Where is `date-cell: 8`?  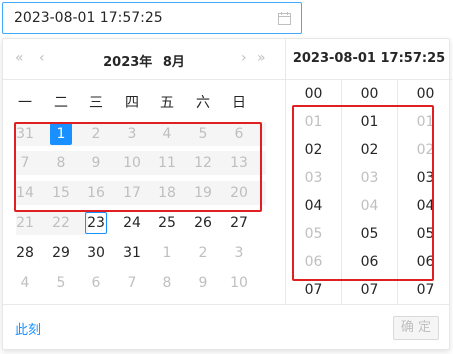
date-cell: 8 is located at coordinates (61, 163).